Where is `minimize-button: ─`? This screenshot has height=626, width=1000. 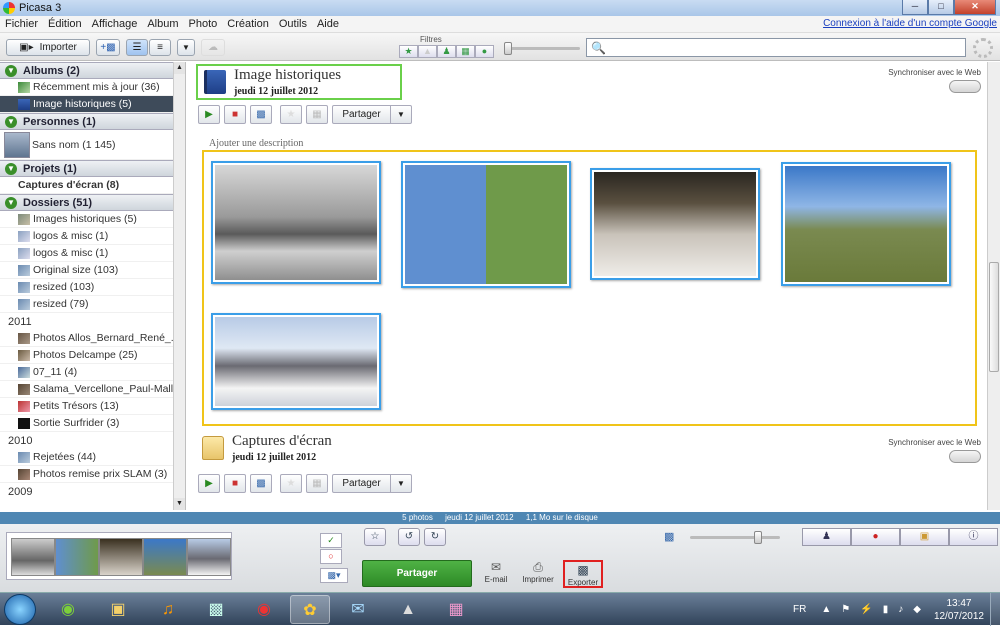
minimize-button: ─ is located at coordinates (915, 7).